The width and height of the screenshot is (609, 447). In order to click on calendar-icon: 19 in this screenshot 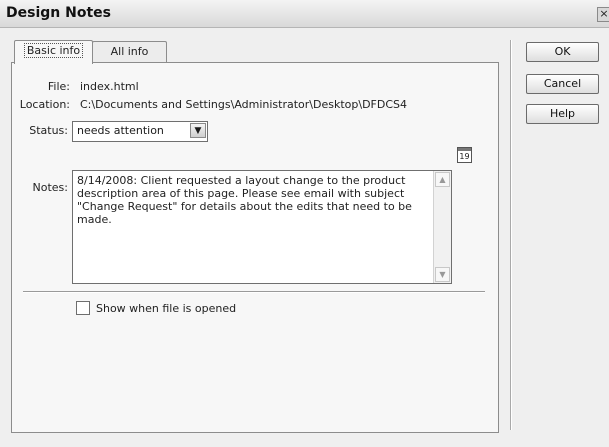, I will do `click(464, 155)`.